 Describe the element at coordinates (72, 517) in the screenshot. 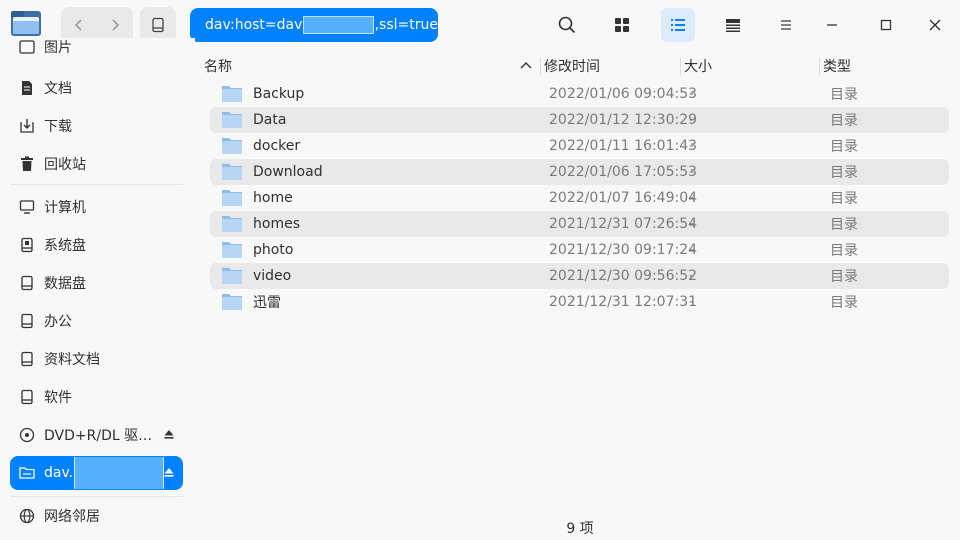

I see `sidebar-item-label: 网络邻居` at that location.